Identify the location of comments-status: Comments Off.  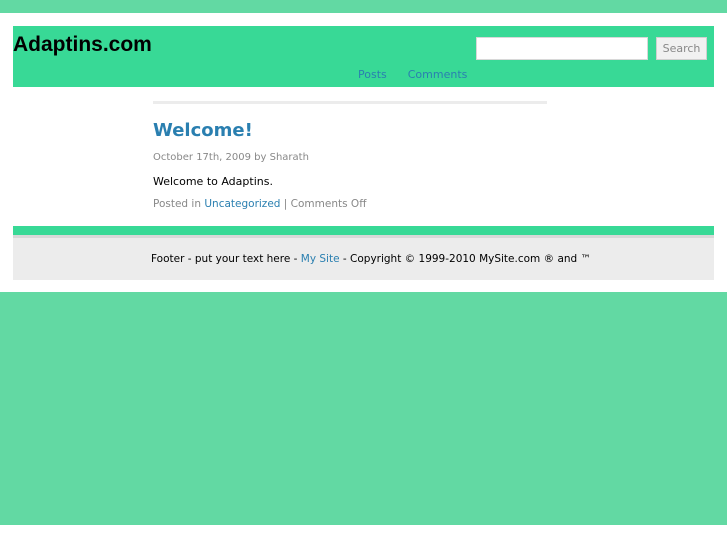
(328, 204).